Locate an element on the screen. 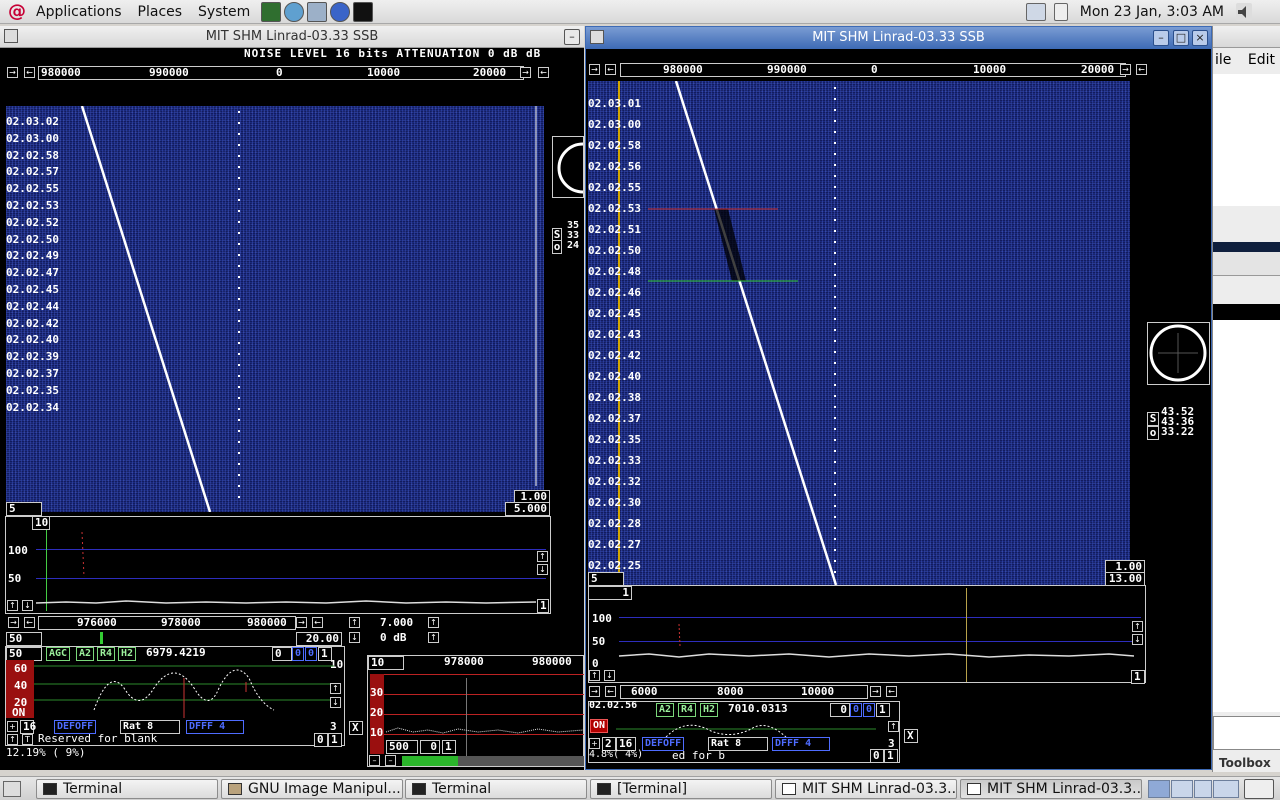 This screenshot has height=800, width=1280. spectrum-top-box: 10 is located at coordinates (41, 523).